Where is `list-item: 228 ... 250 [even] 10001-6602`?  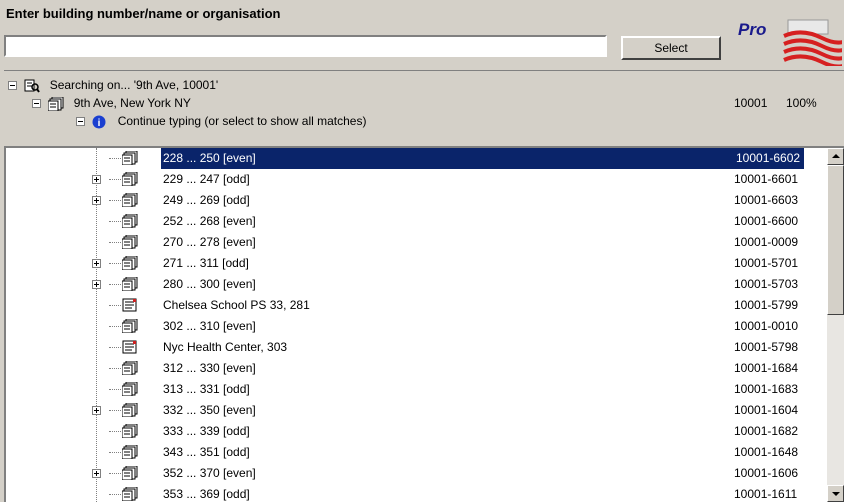
list-item: 228 ... 250 [even] 10001-6602 is located at coordinates (417, 158).